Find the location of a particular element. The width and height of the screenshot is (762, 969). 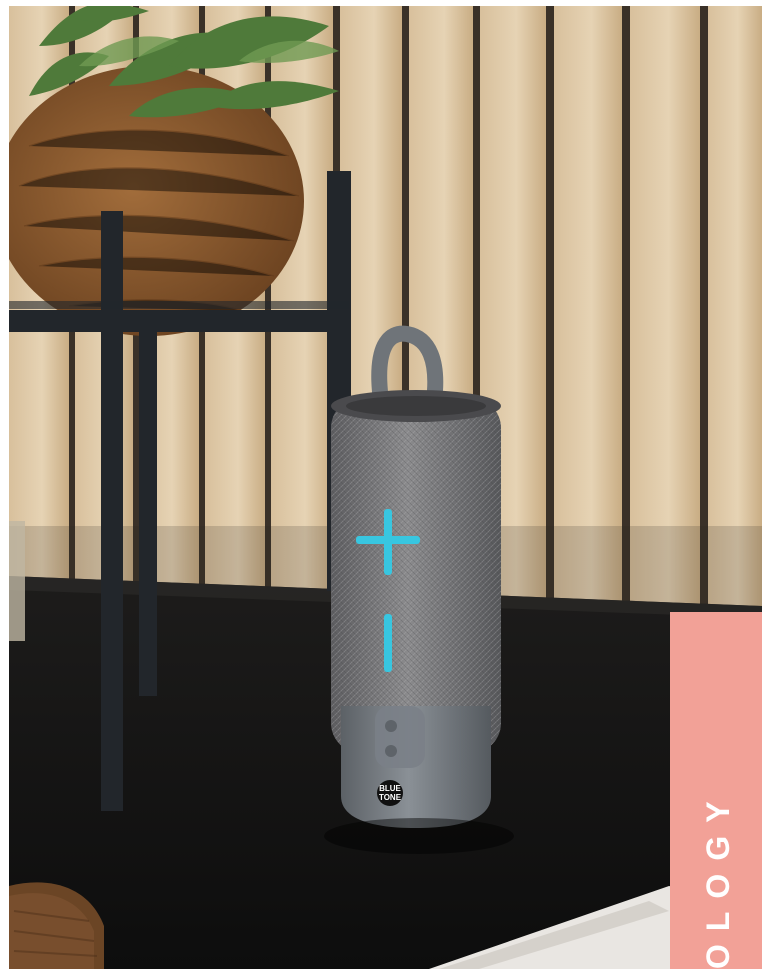

section-side-tab: OLOGY is located at coordinates (716, 790).